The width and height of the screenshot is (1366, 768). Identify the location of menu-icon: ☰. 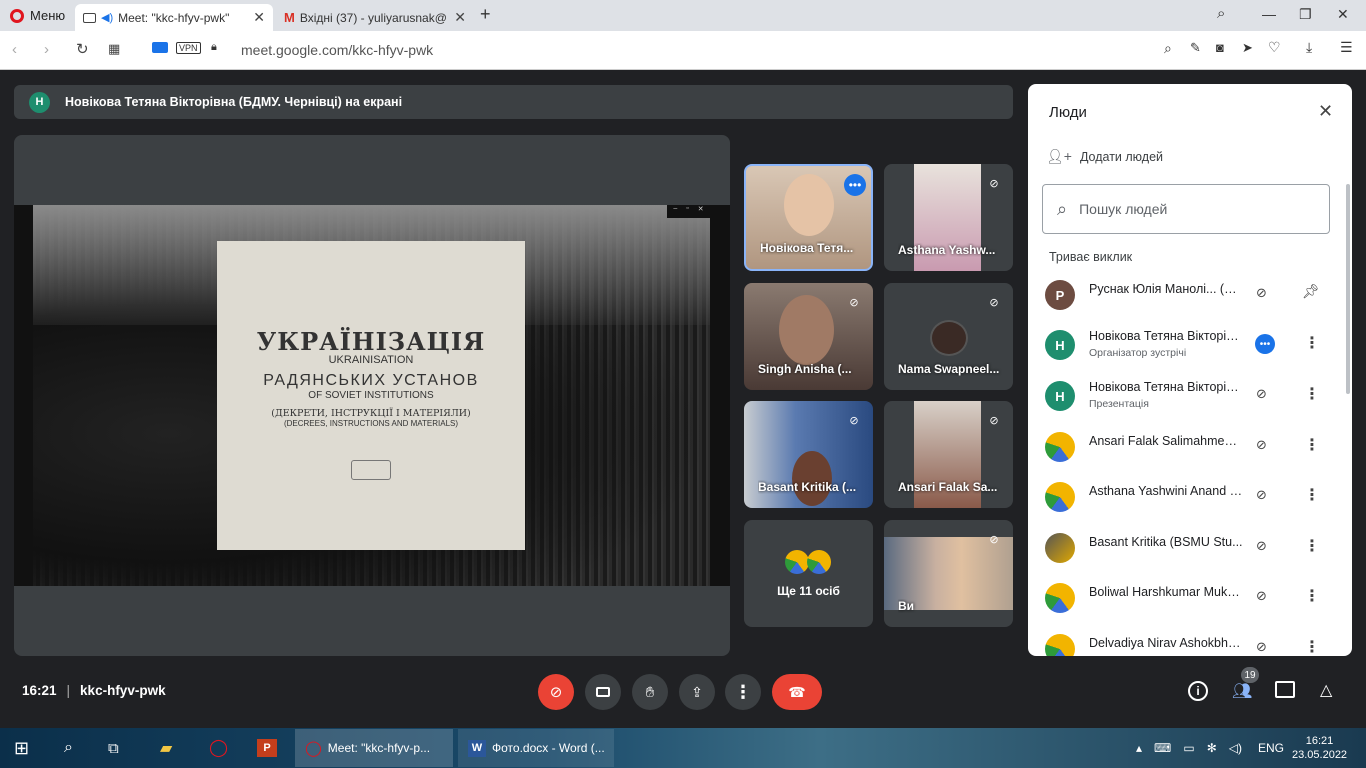
(1346, 47).